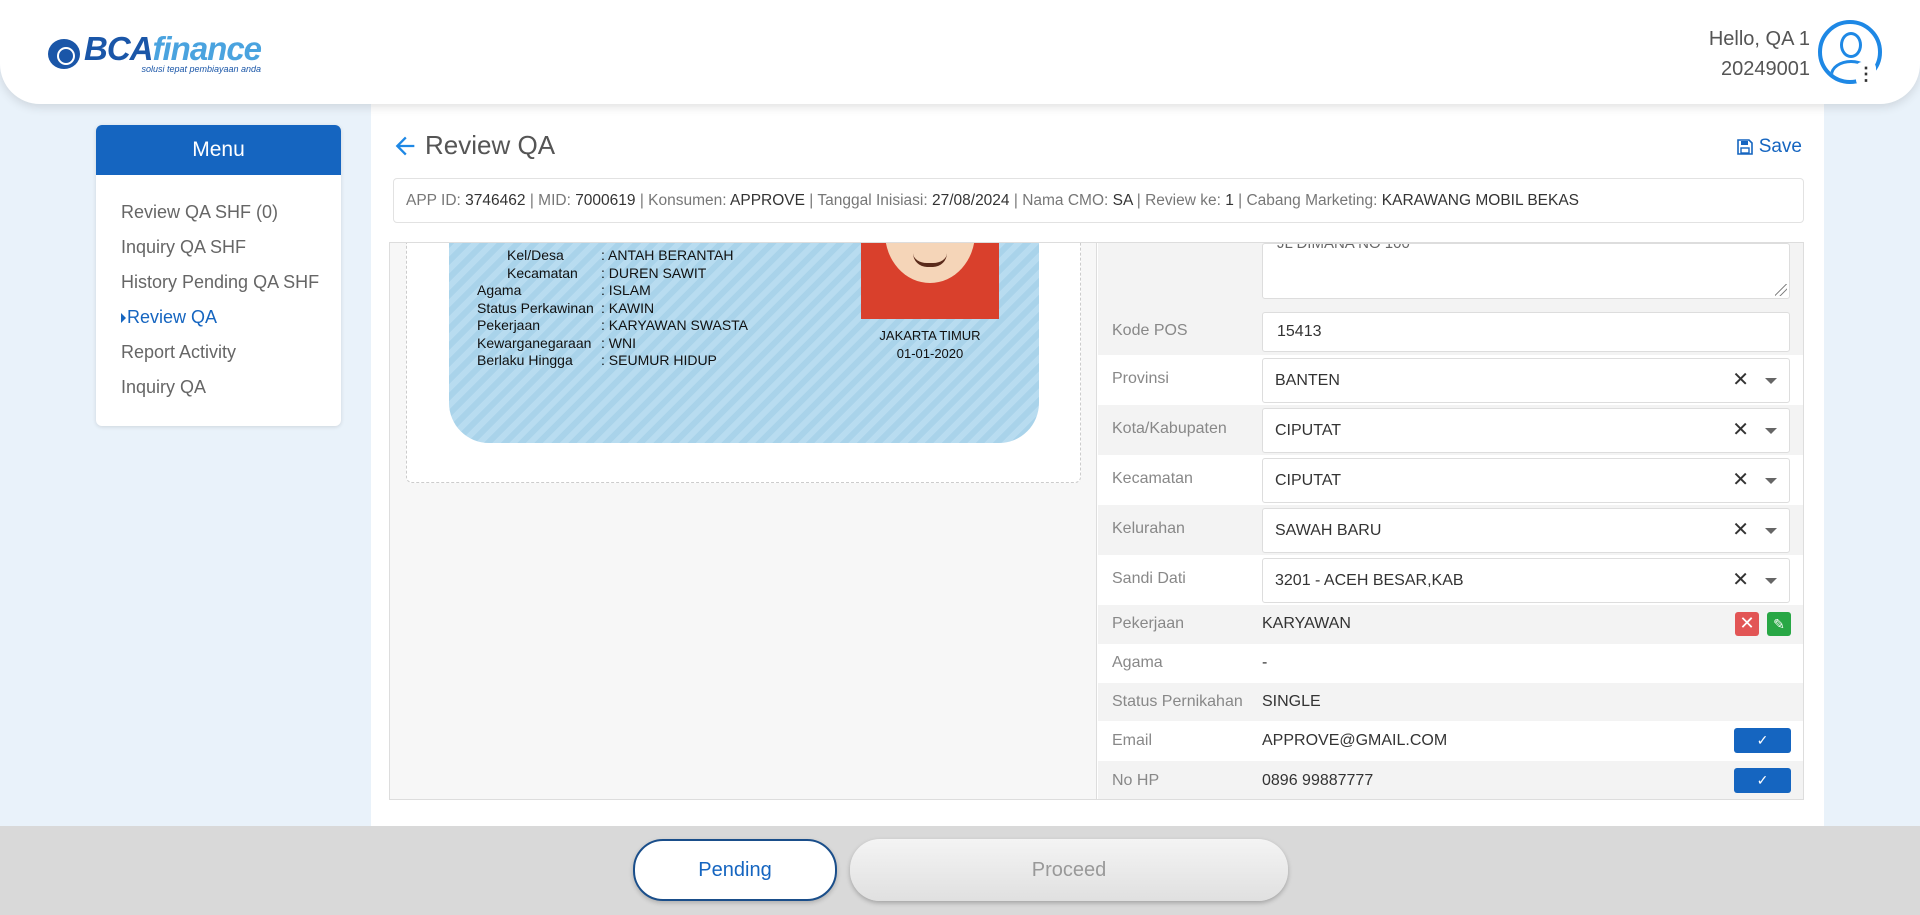  I want to click on save-button: Save, so click(1769, 147).